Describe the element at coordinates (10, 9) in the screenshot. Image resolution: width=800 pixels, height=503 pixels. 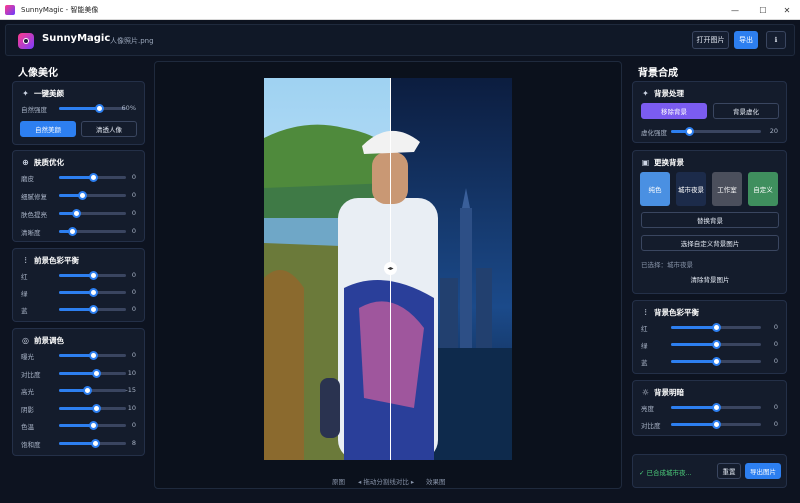
I see `app-icon` at that location.